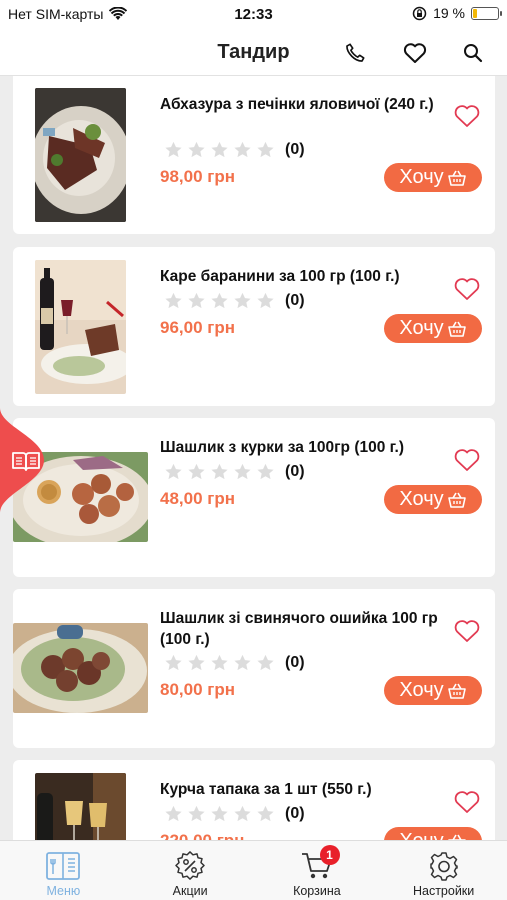 This screenshot has height=900, width=507. Describe the element at coordinates (443, 891) in the screenshot. I see `tab-settings-label: Настройки` at that location.